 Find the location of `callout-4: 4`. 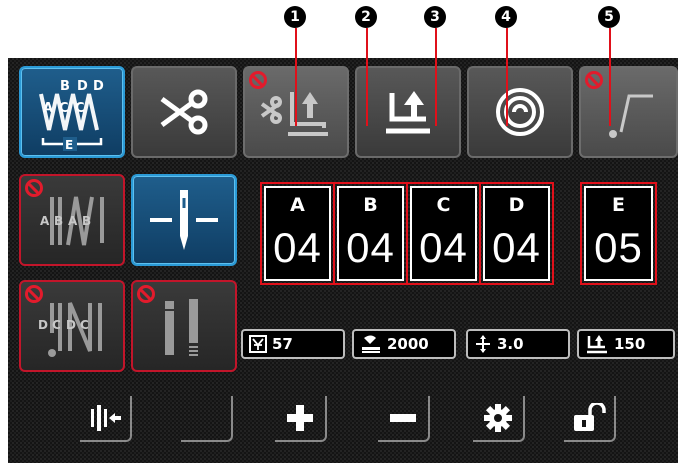

callout-4: 4 is located at coordinates (506, 17).